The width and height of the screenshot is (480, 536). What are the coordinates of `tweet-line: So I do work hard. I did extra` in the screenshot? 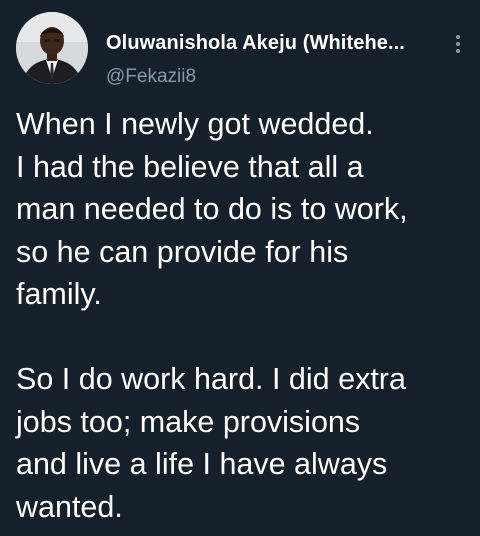 It's located at (211, 379).